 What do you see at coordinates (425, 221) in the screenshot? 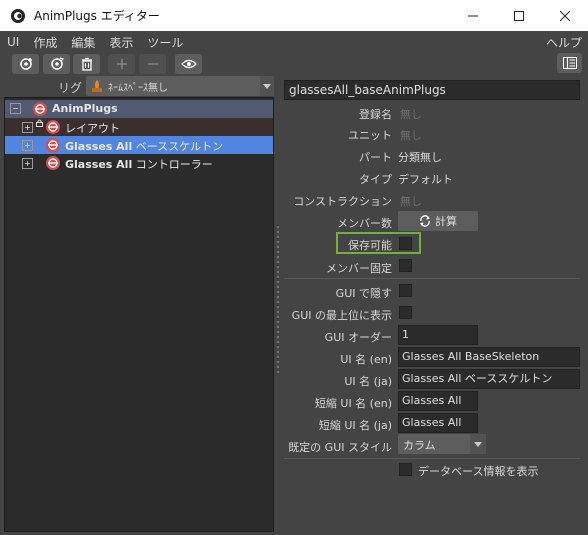
I see `refresh-icon` at bounding box center [425, 221].